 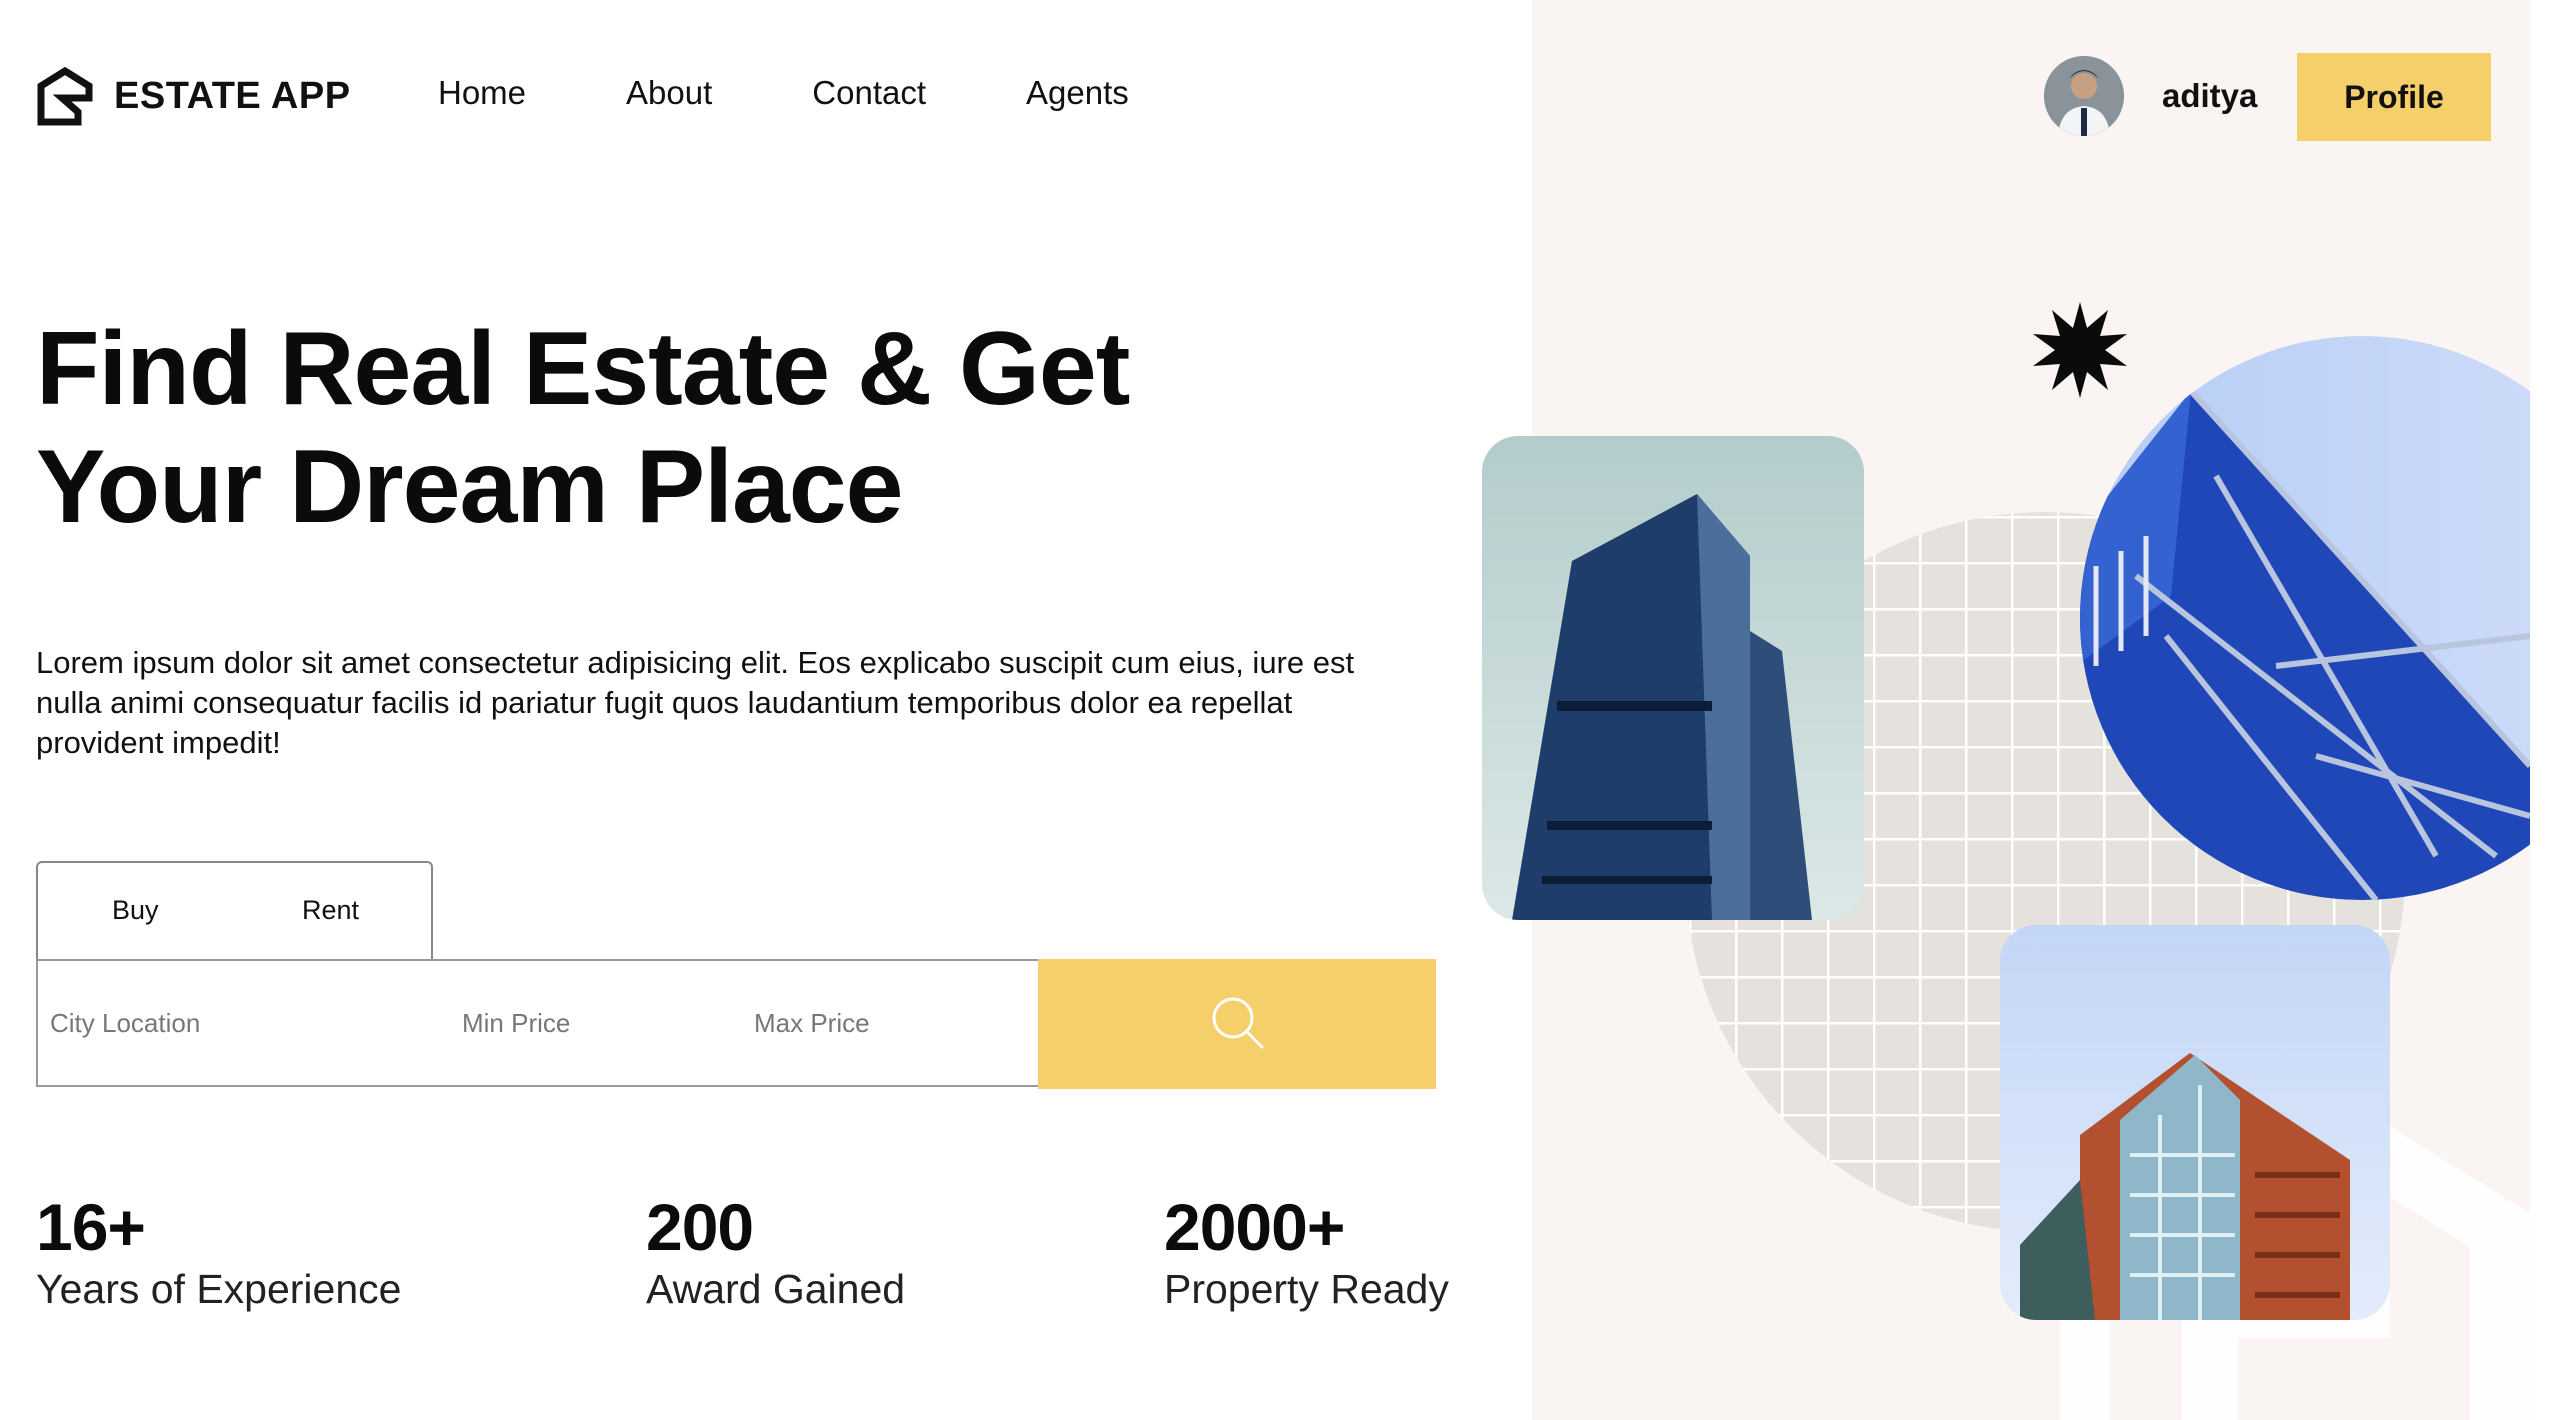 What do you see at coordinates (775, 1252) in the screenshot?
I see `stat-awards: 200 Award Gained` at bounding box center [775, 1252].